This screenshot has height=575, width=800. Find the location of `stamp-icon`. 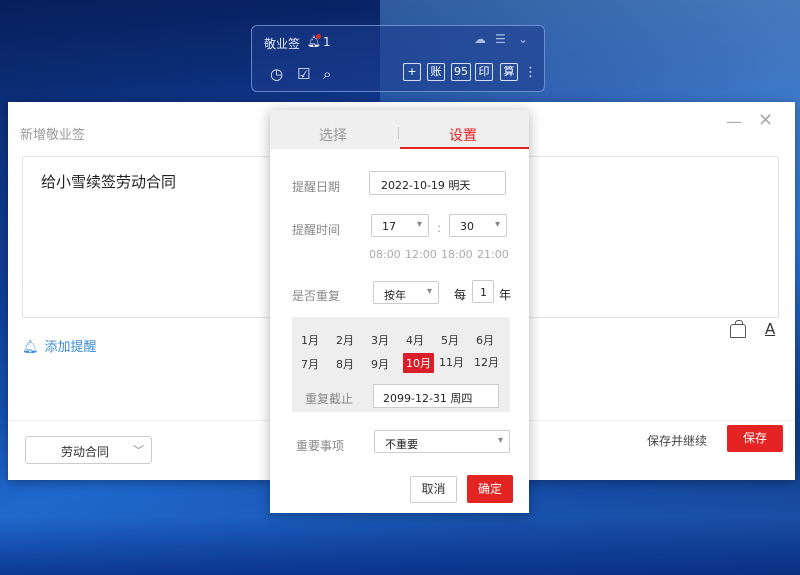

stamp-icon is located at coordinates (738, 329).